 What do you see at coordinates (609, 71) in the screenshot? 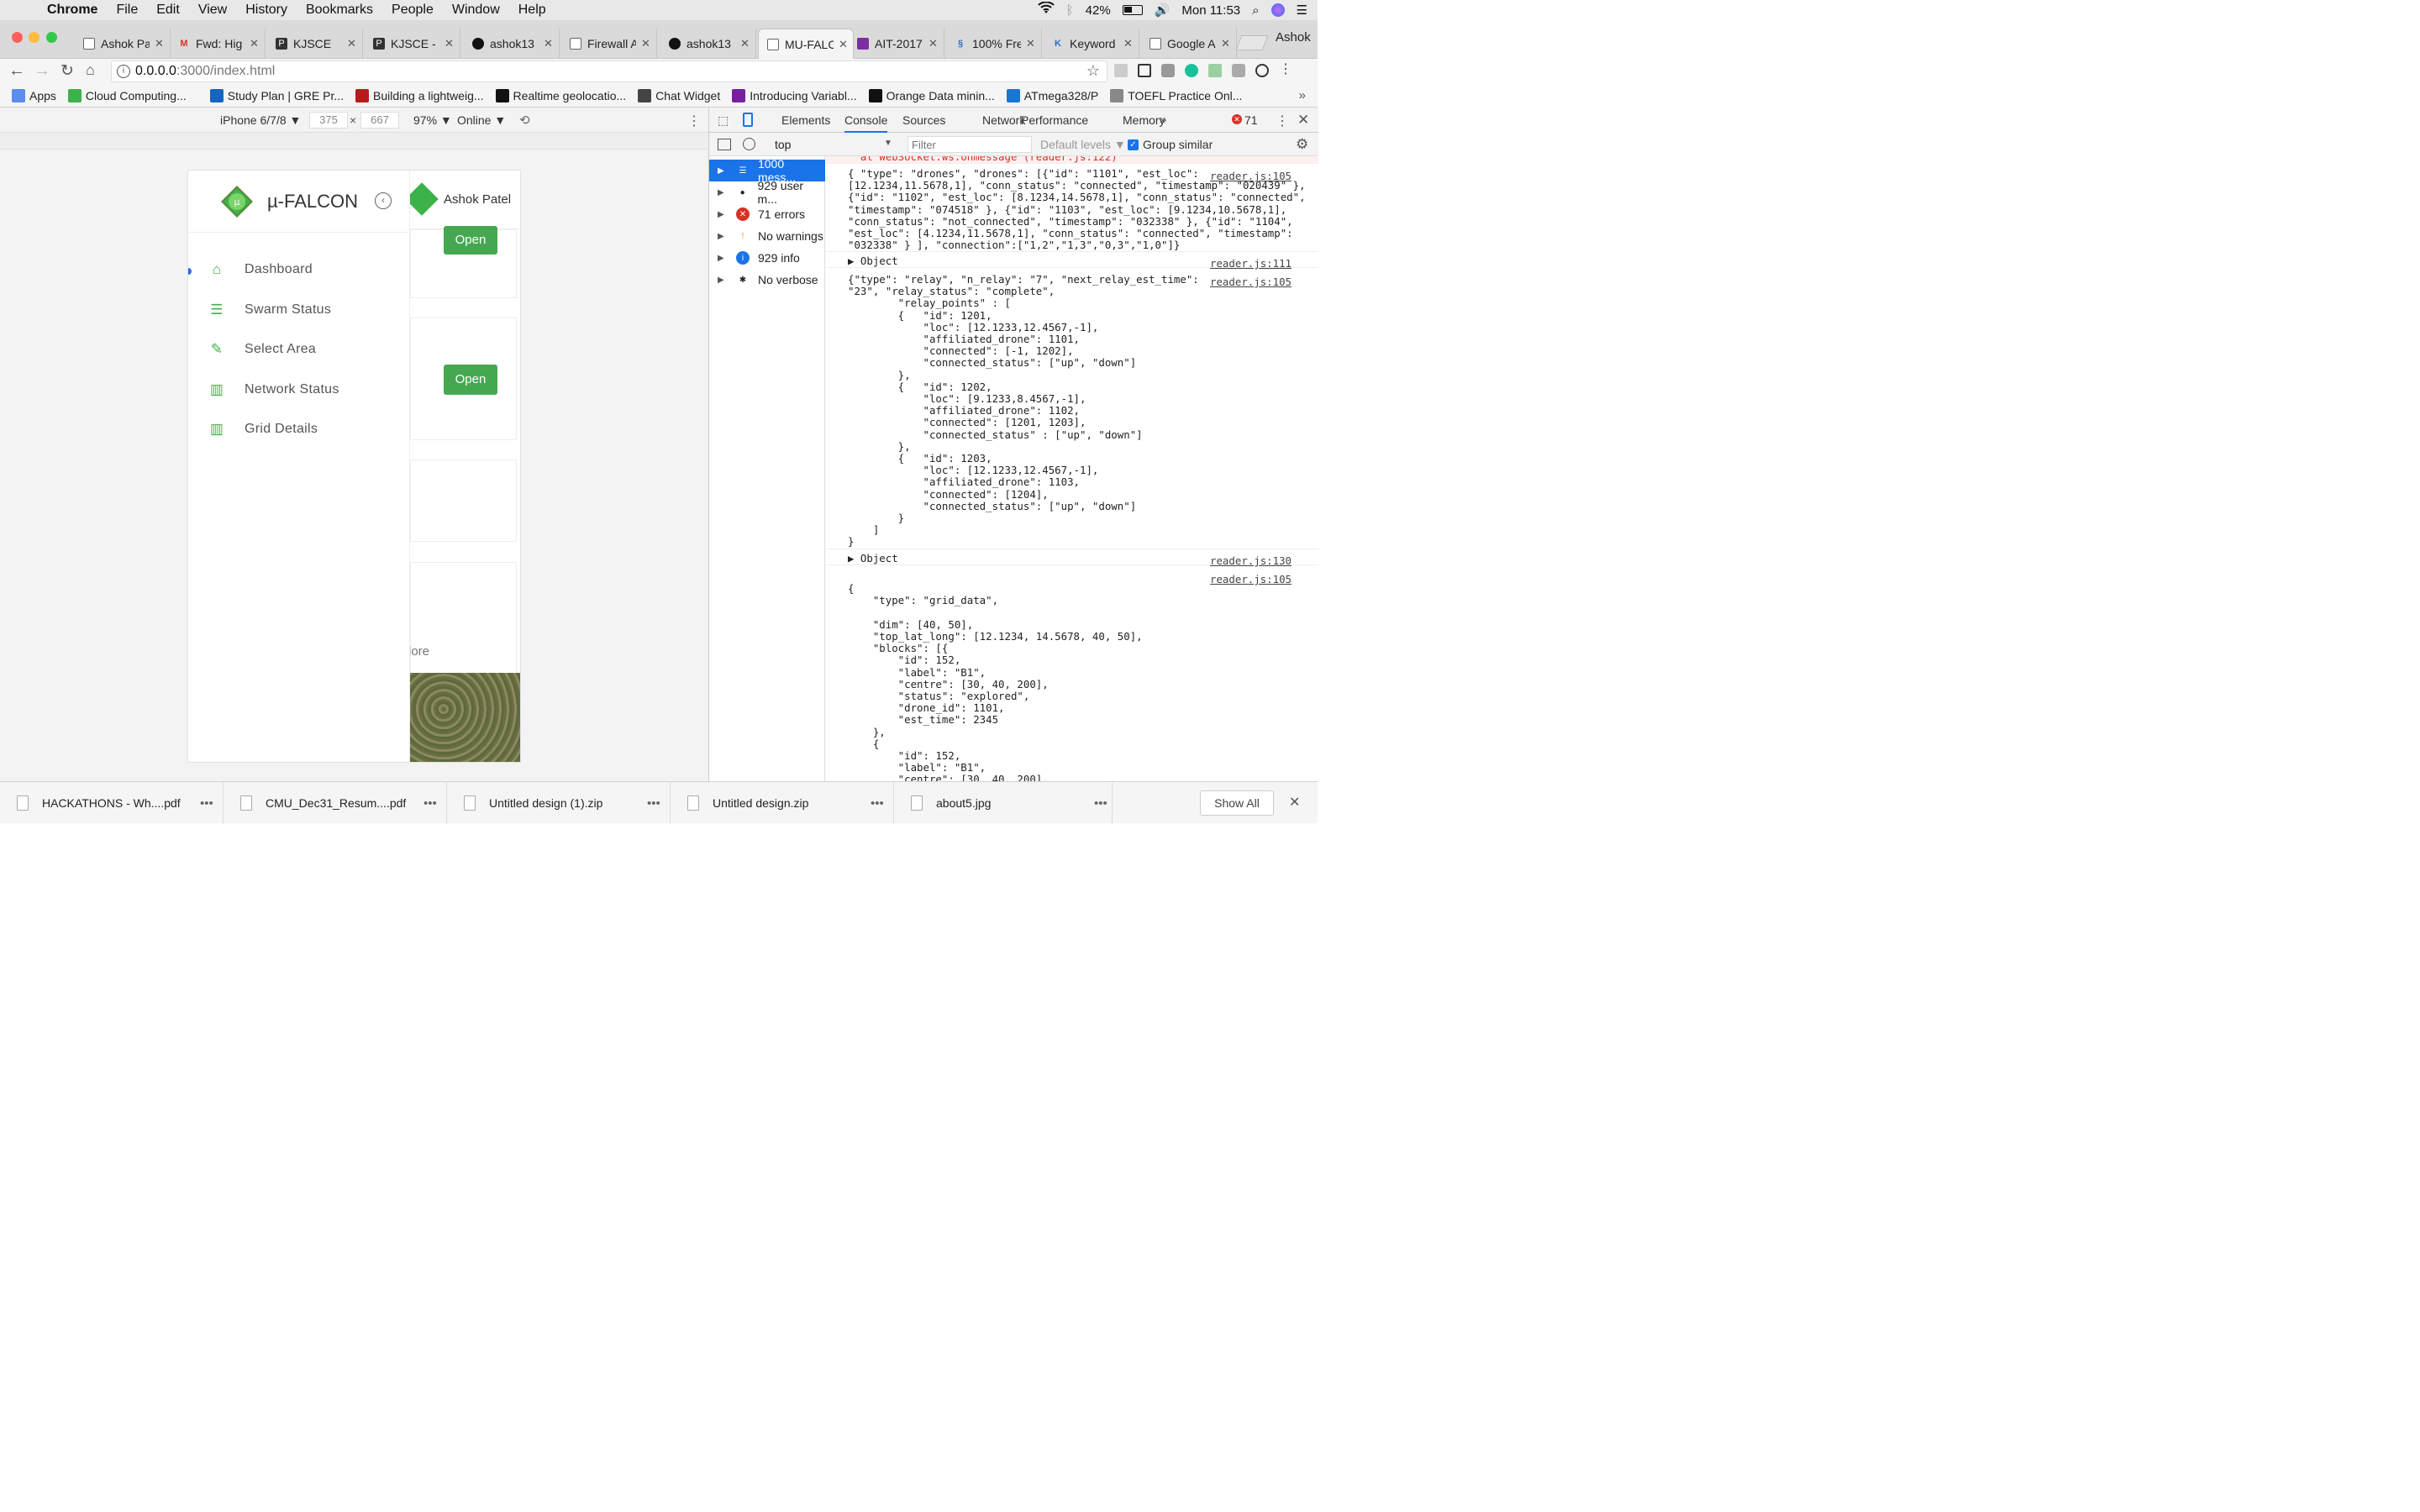
I see `address-bar: i 0.0.0.0:3000/index.html ☆` at bounding box center [609, 71].